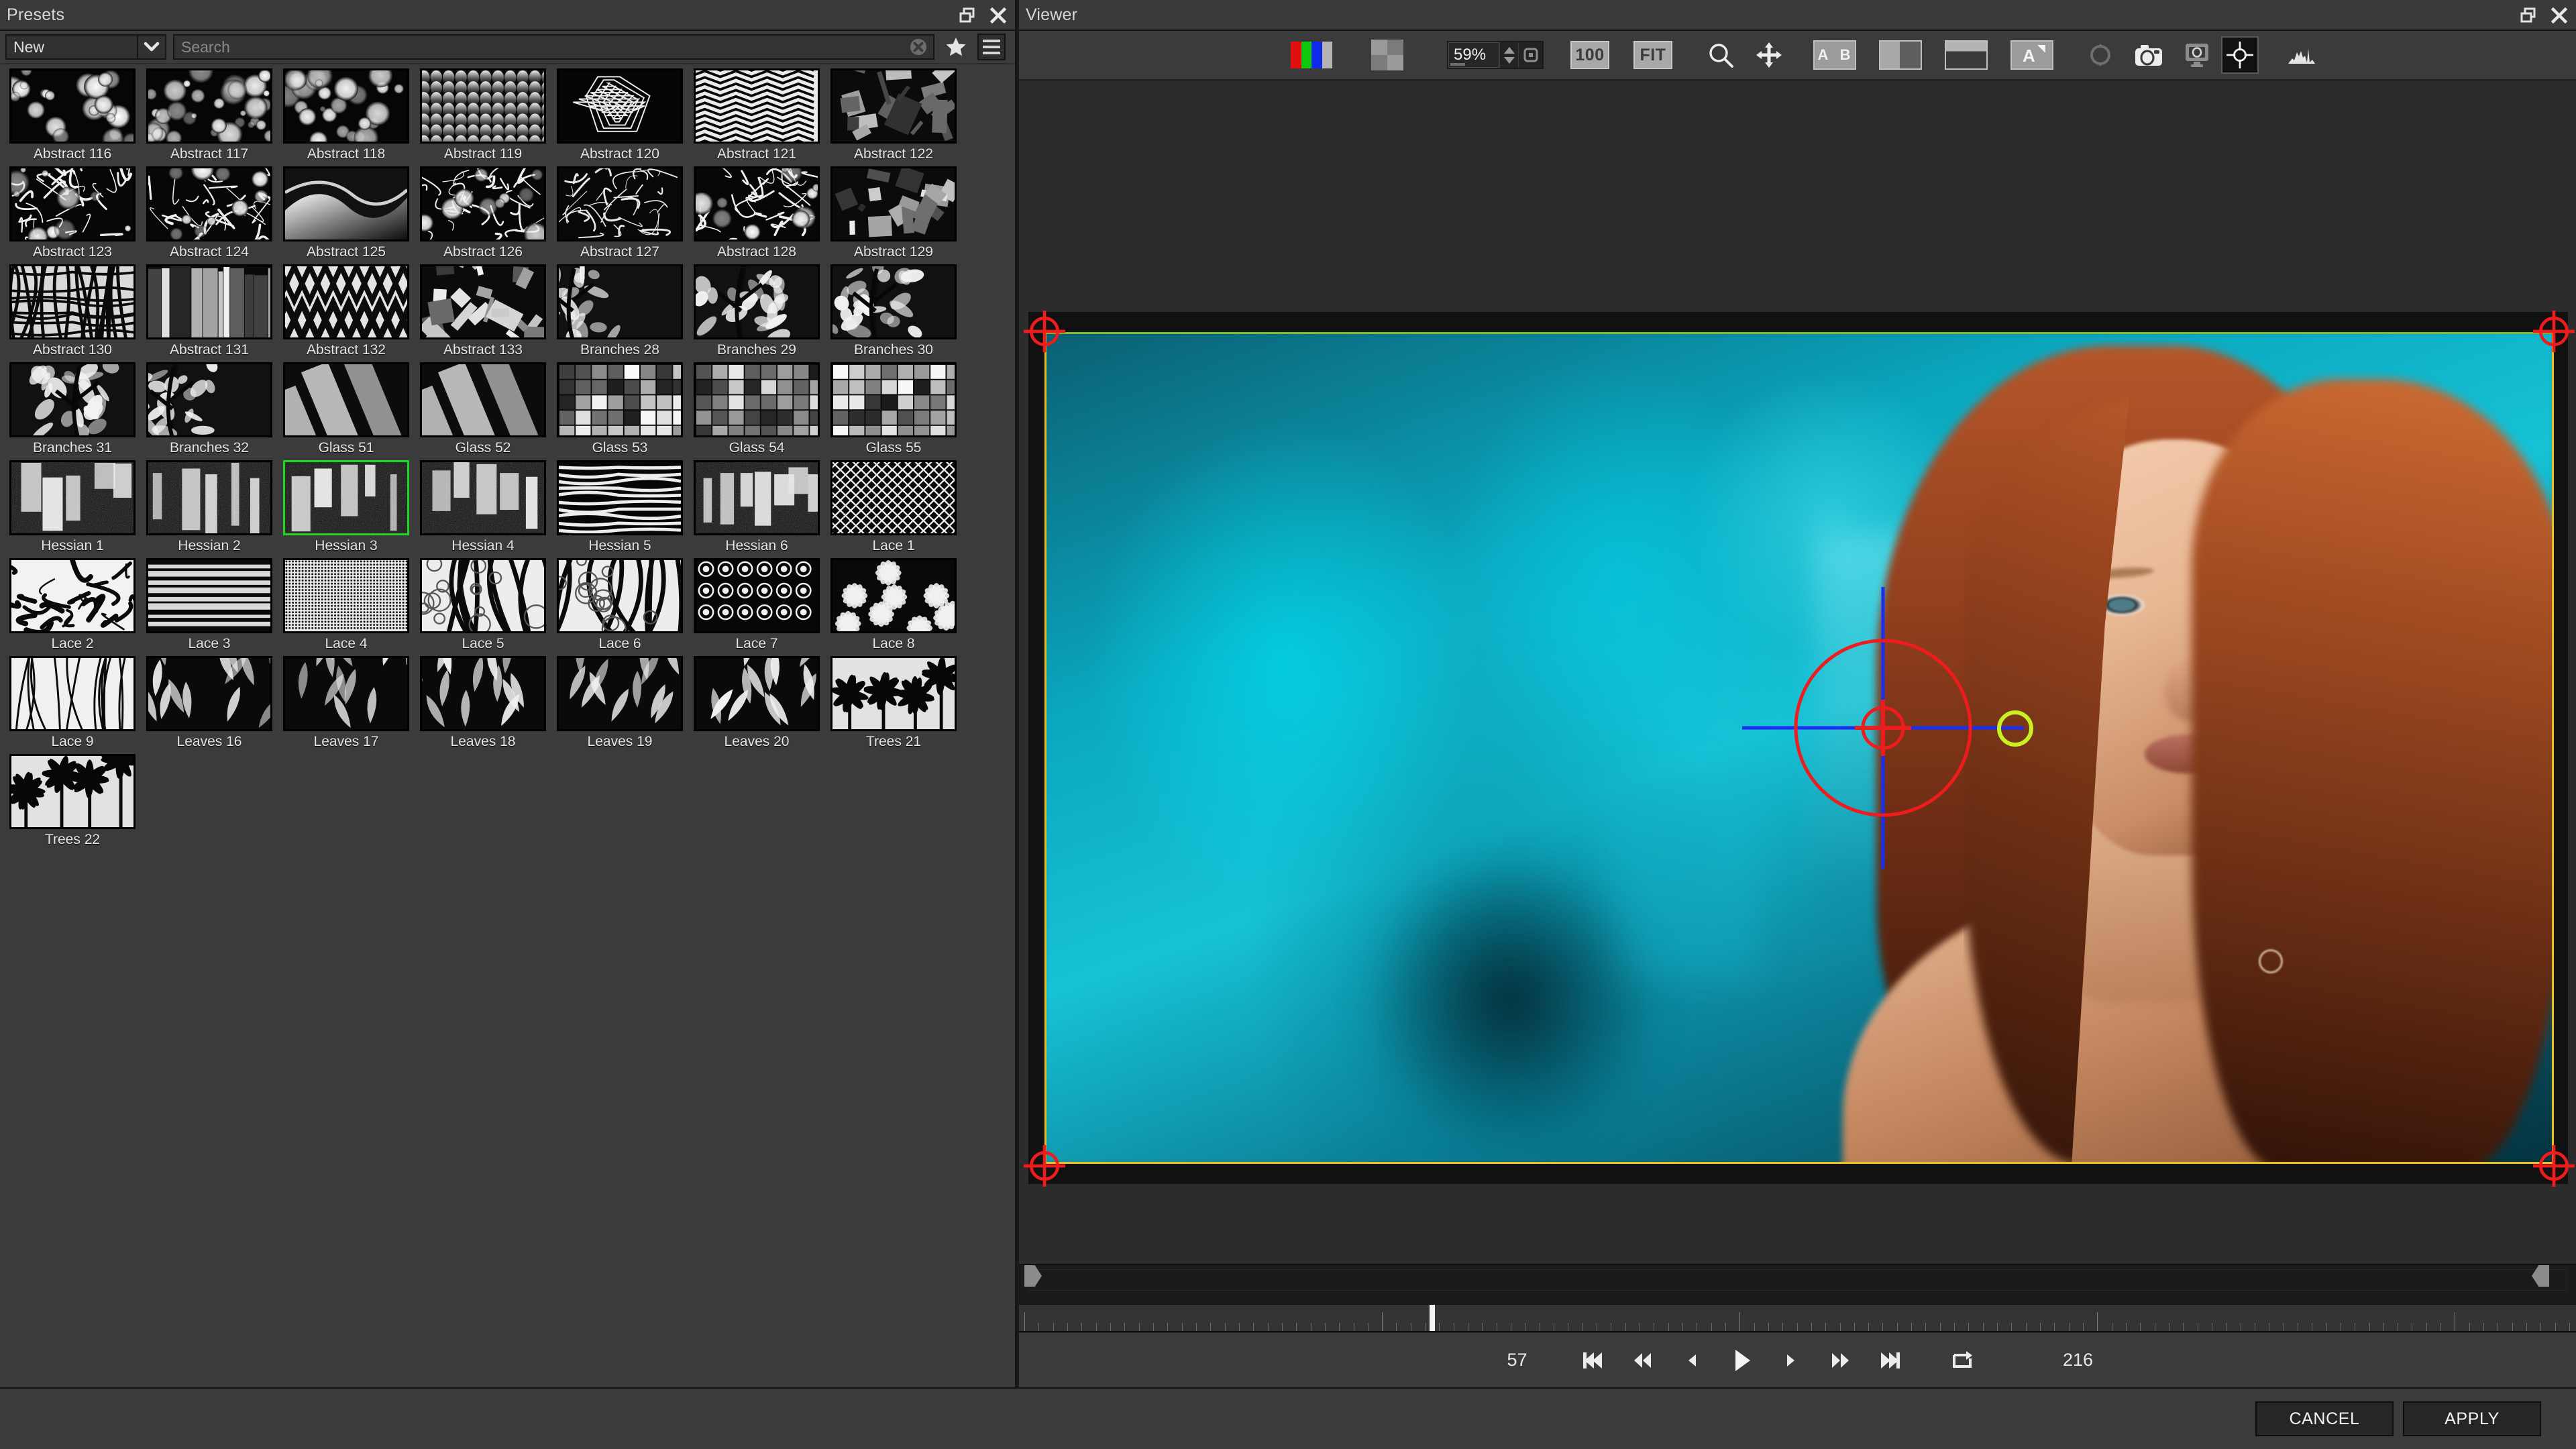 The image size is (2576, 1449). I want to click on presets-menu-button, so click(991, 47).